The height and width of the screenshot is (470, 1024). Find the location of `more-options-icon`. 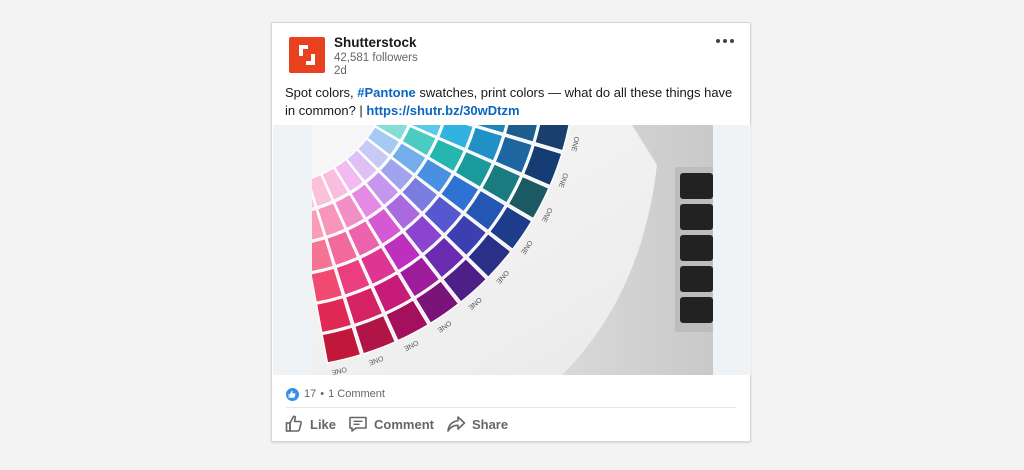

more-options-icon is located at coordinates (725, 41).